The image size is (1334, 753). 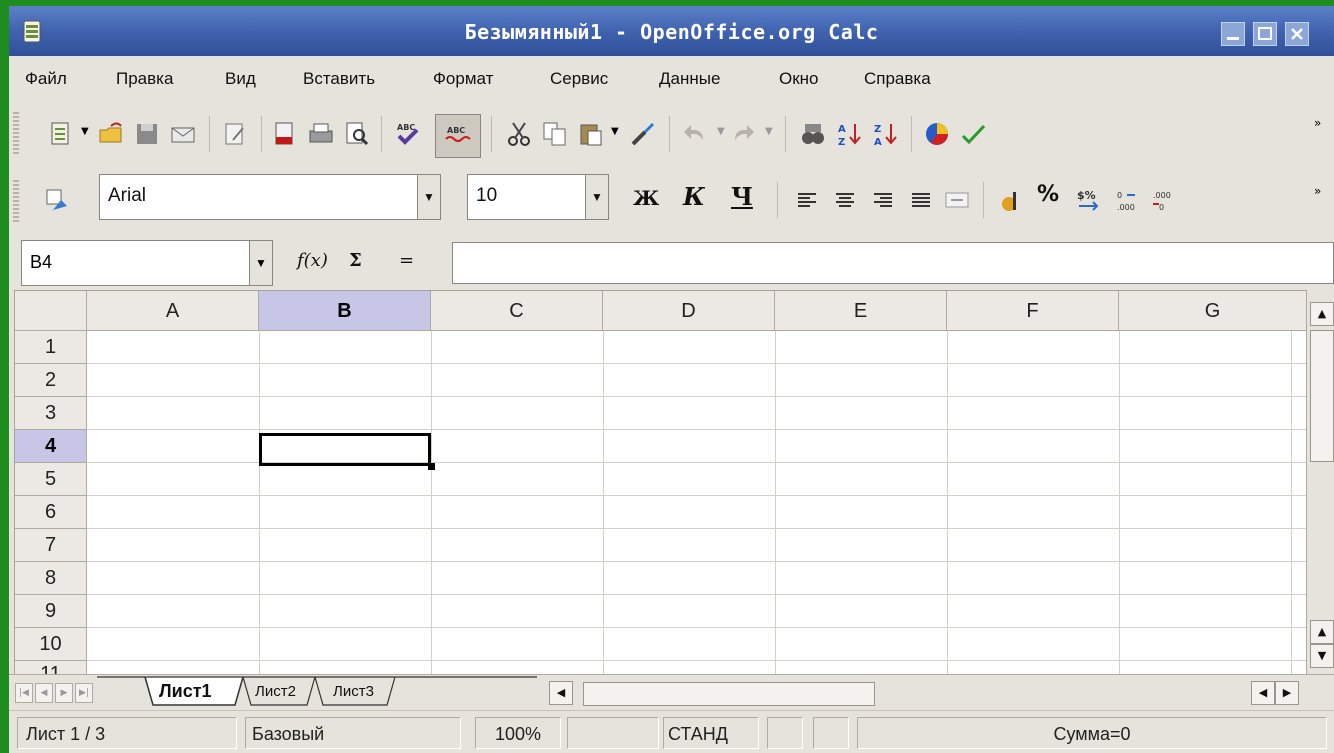 What do you see at coordinates (44, 693) in the screenshot?
I see `previous-sheet-button: ◀` at bounding box center [44, 693].